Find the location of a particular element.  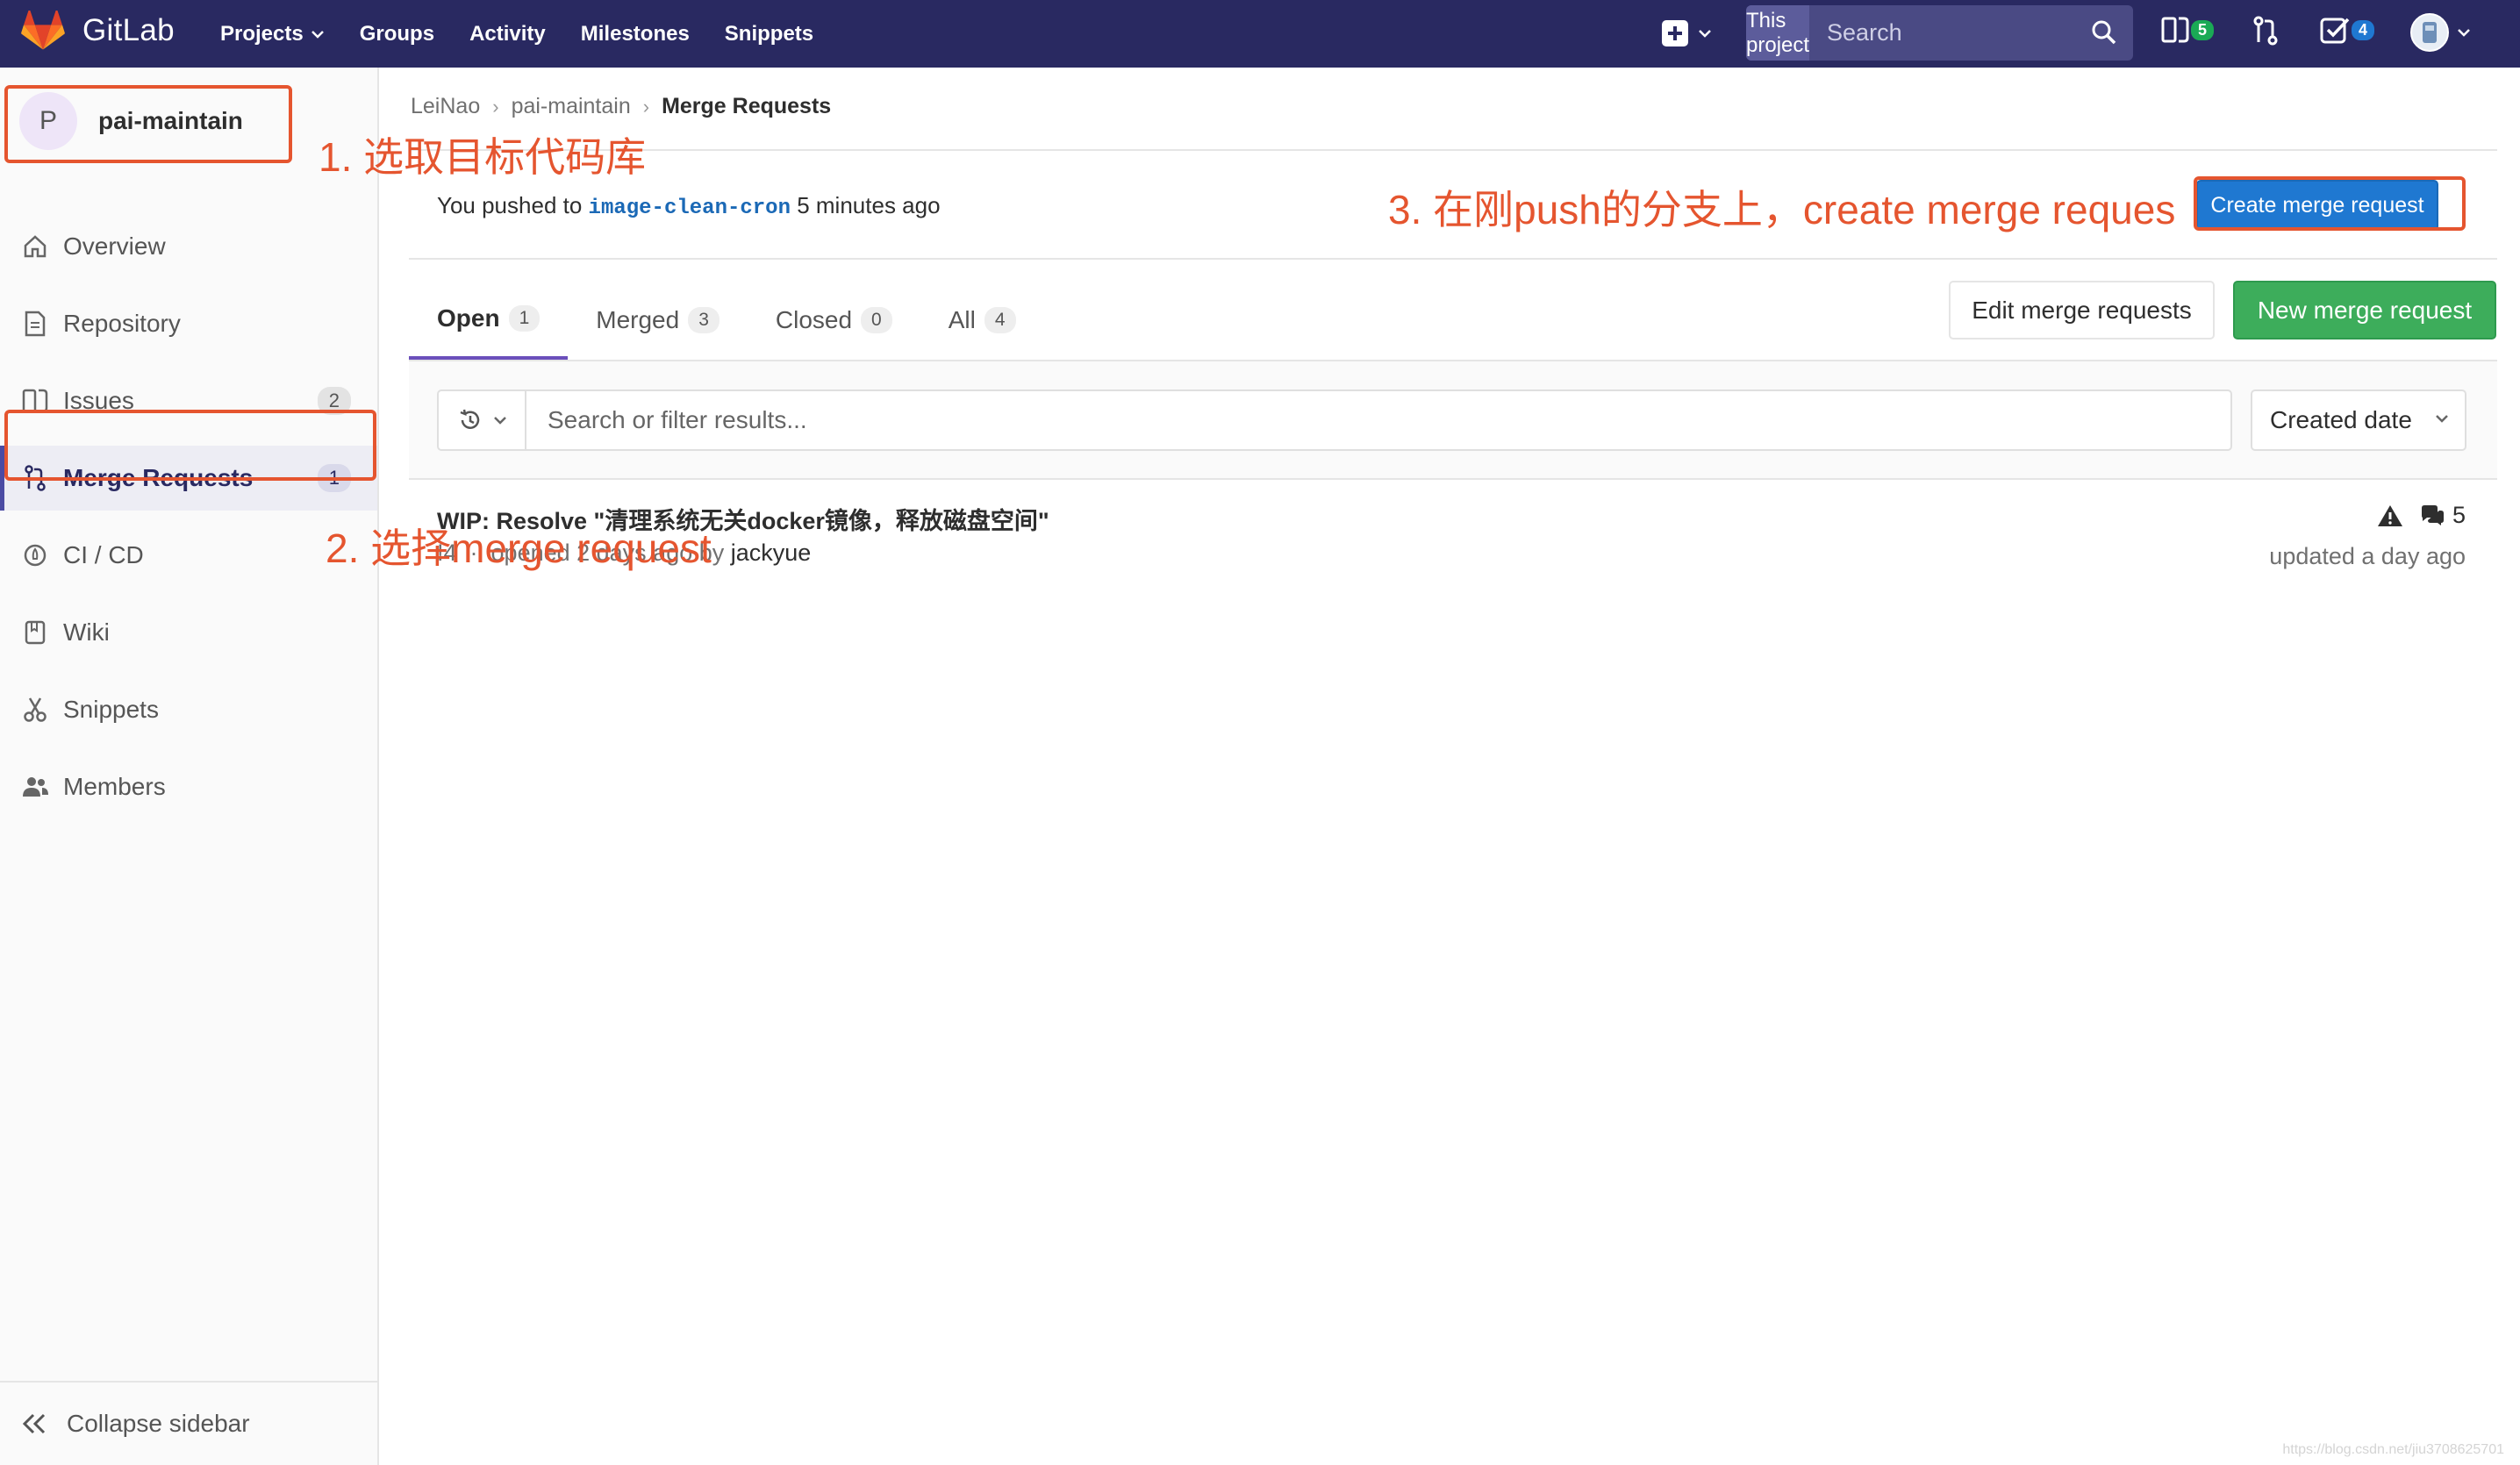

scissors-icon is located at coordinates (35, 710).